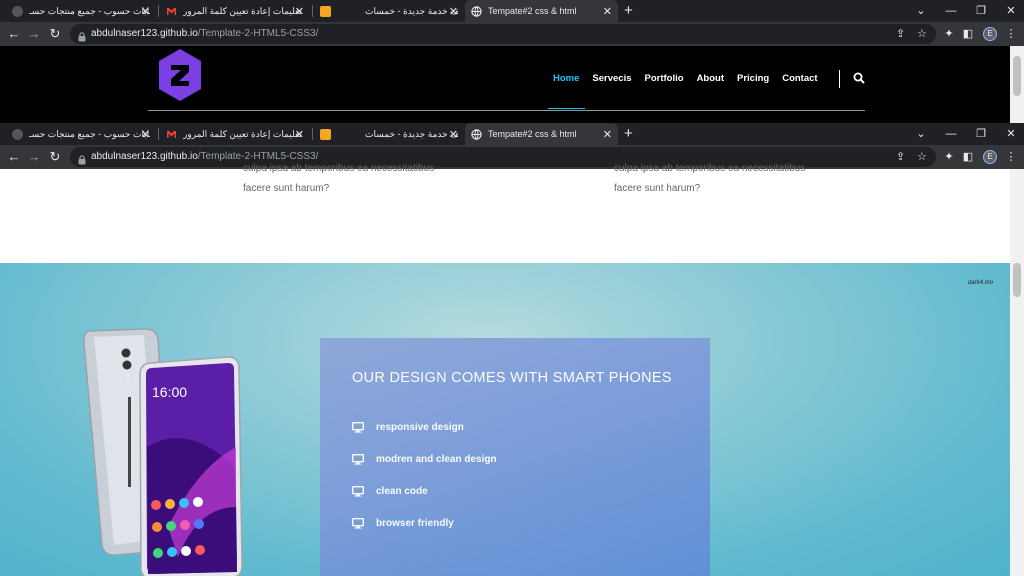 This screenshot has width=1024, height=576. I want to click on nav-services: Servecis, so click(611, 78).